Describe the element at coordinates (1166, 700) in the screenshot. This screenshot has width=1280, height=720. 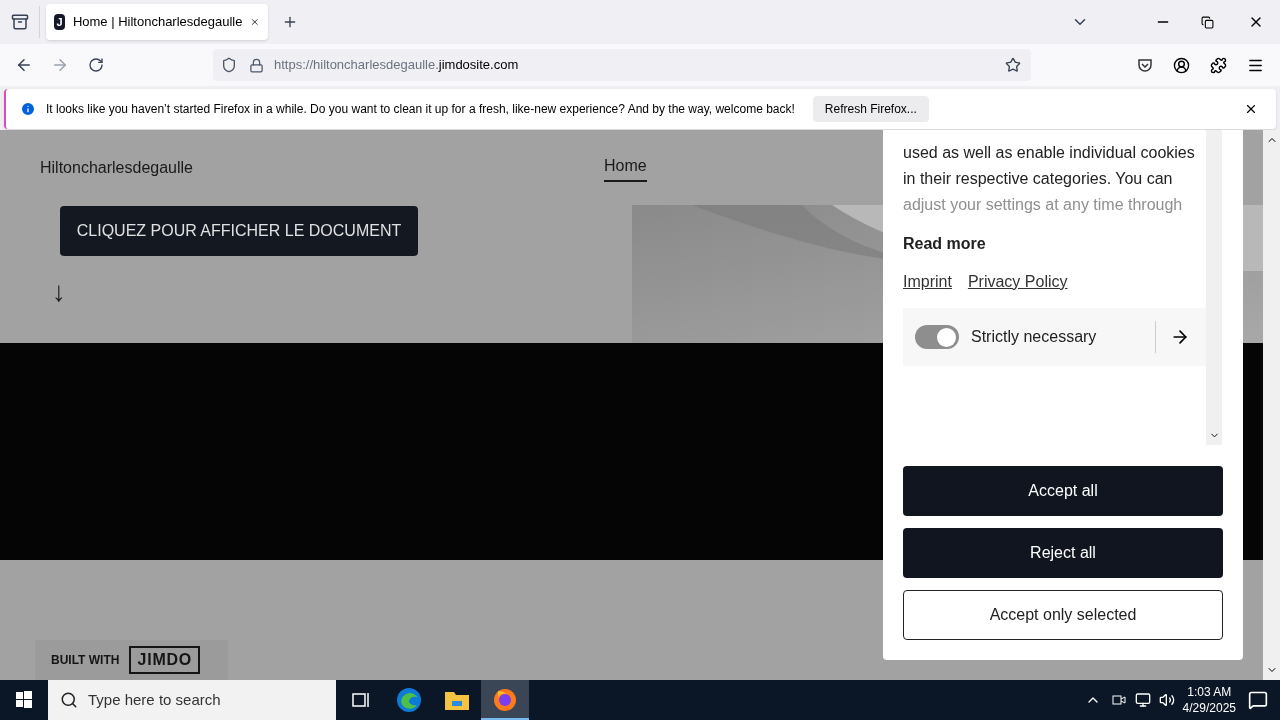
I see `volume-icon` at that location.